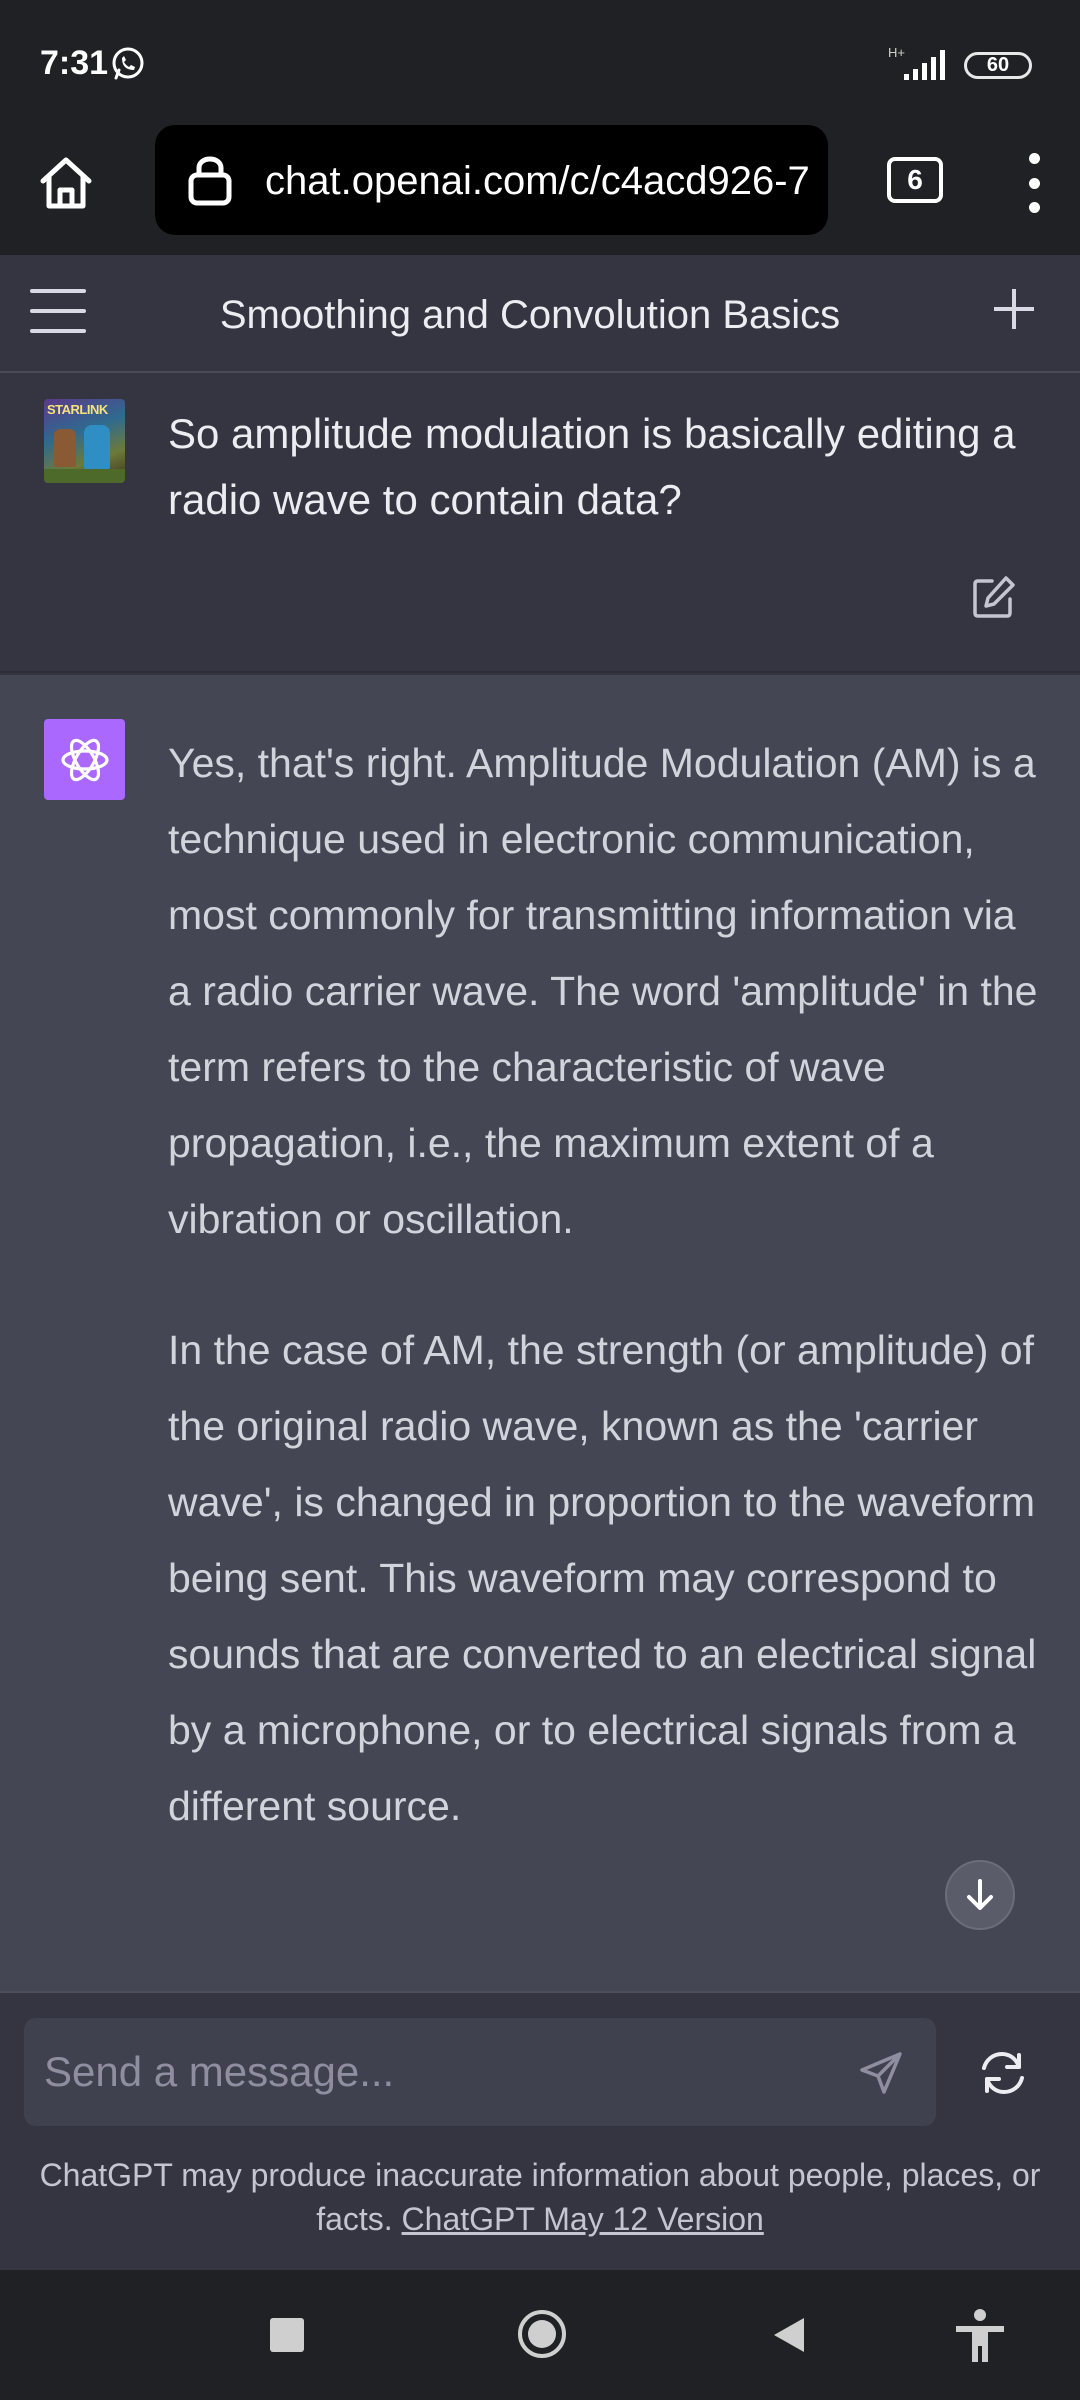 The height and width of the screenshot is (2400, 1080). Describe the element at coordinates (540, 62) in the screenshot. I see `status-bar: 7:31 H+ 60` at that location.